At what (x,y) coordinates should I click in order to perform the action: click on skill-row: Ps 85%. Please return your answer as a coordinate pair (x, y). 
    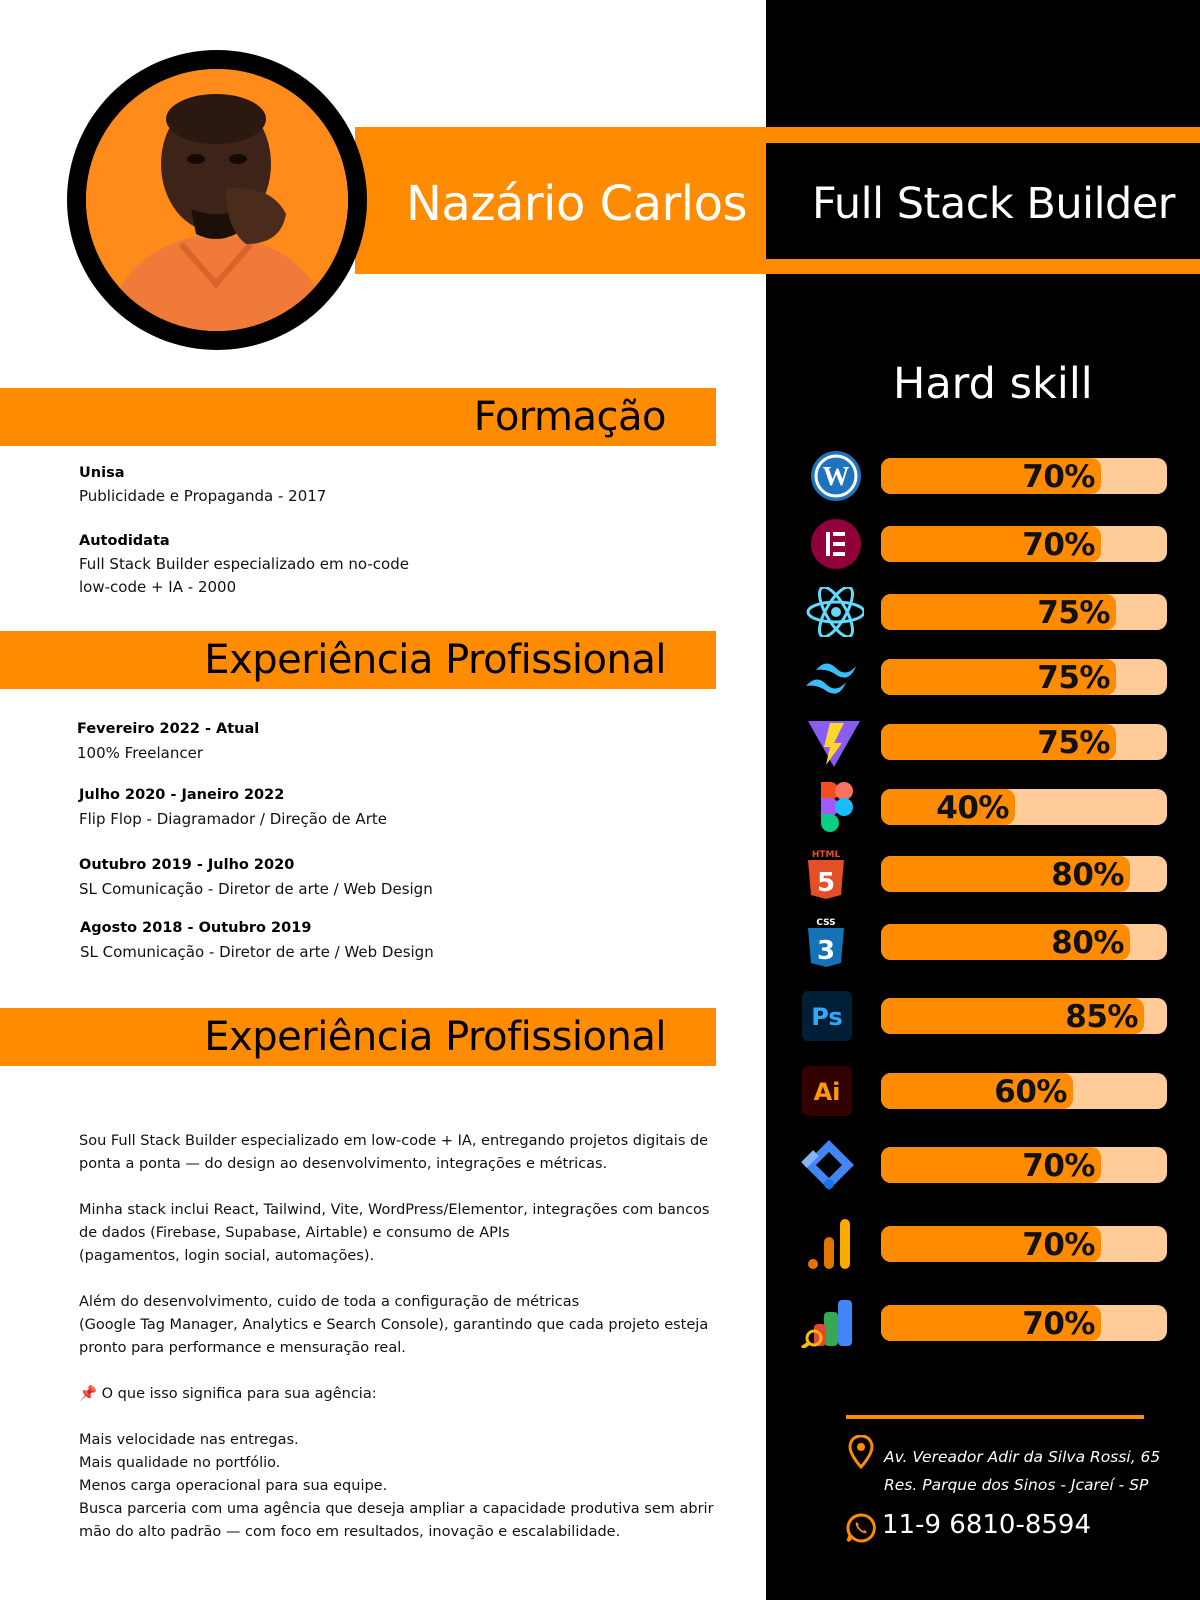
    Looking at the image, I should click on (984, 1016).